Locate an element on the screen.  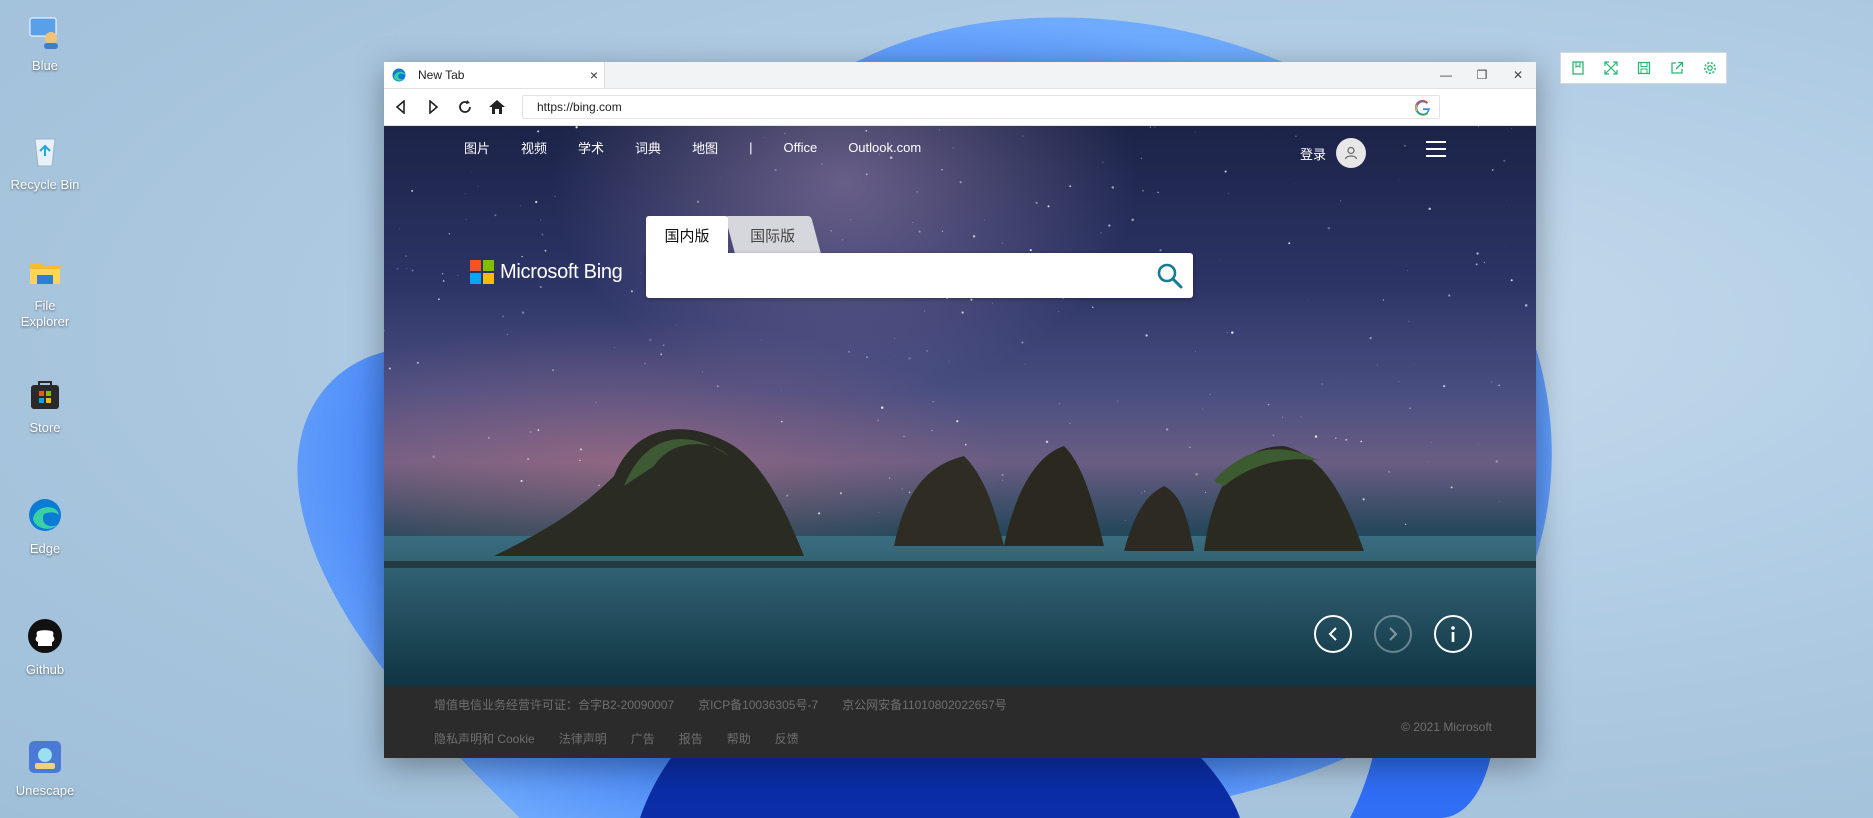
user-icon is located at coordinates (1351, 153).